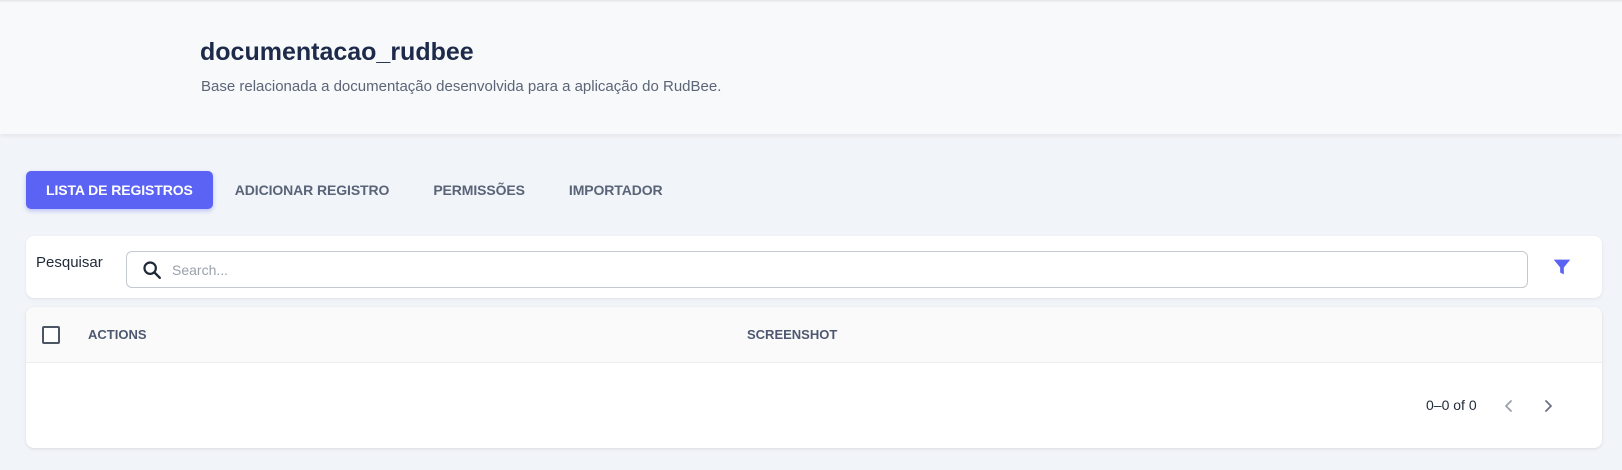 The height and width of the screenshot is (470, 1622). I want to click on previous-page-button, so click(1509, 406).